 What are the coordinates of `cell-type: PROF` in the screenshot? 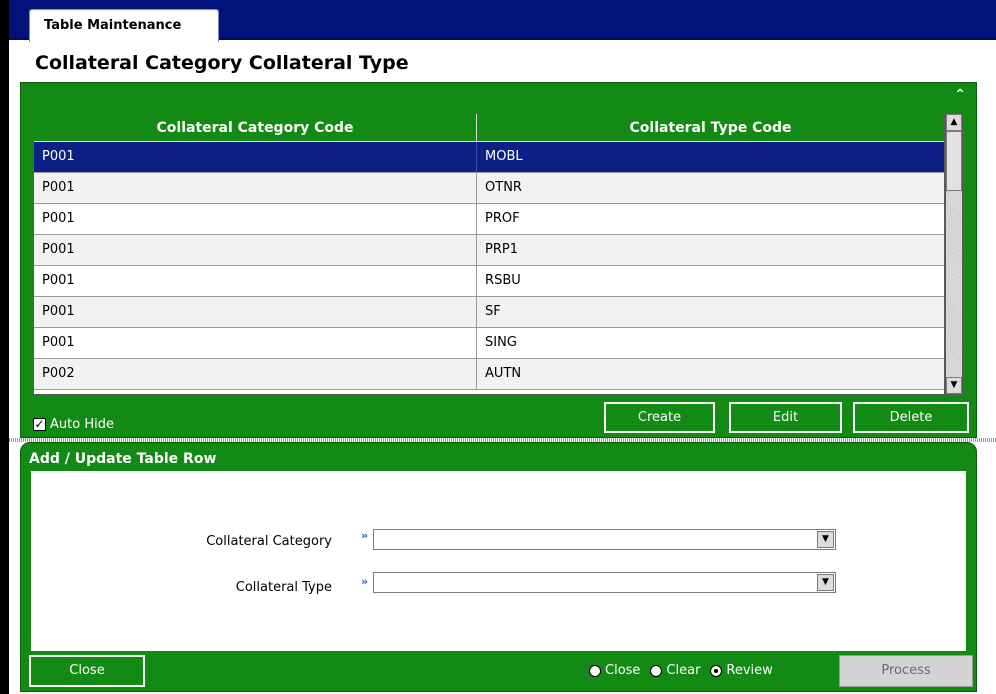 It's located at (502, 218).